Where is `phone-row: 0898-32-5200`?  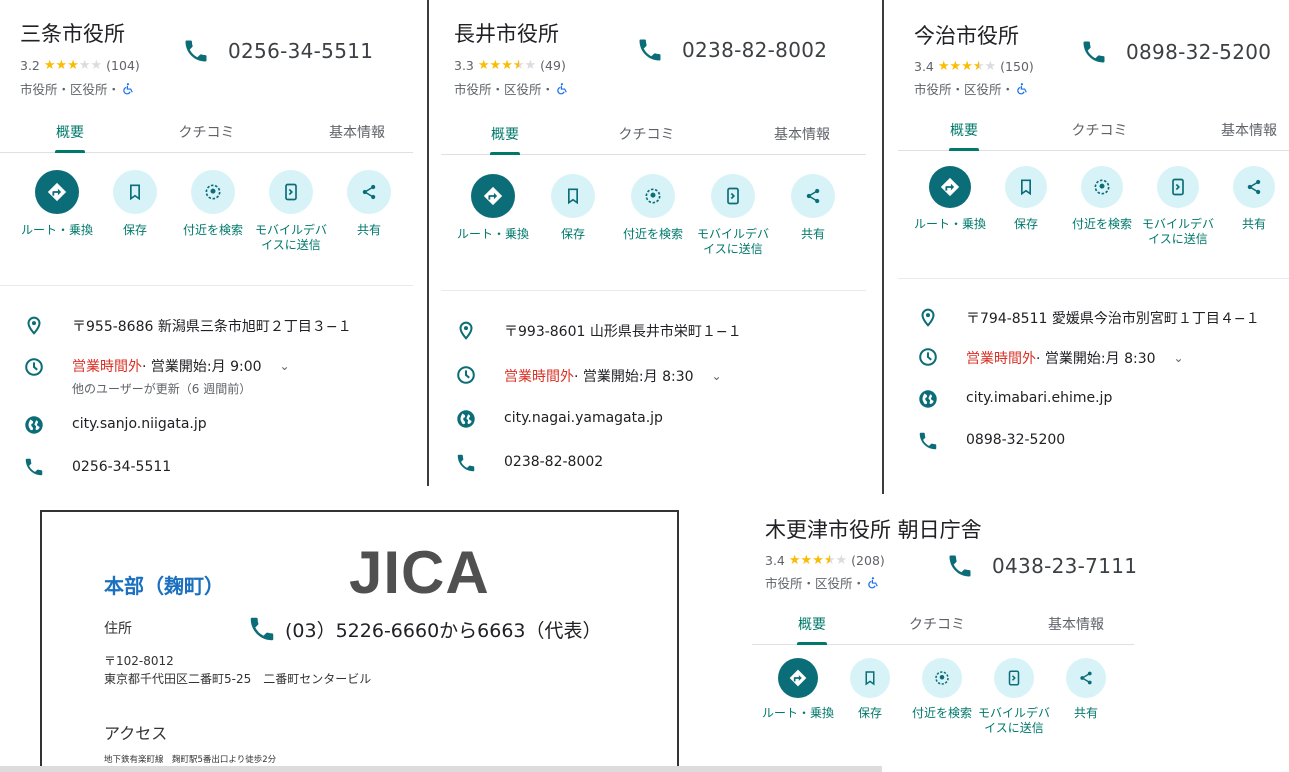
phone-row: 0898-32-5200 is located at coordinates (990, 441).